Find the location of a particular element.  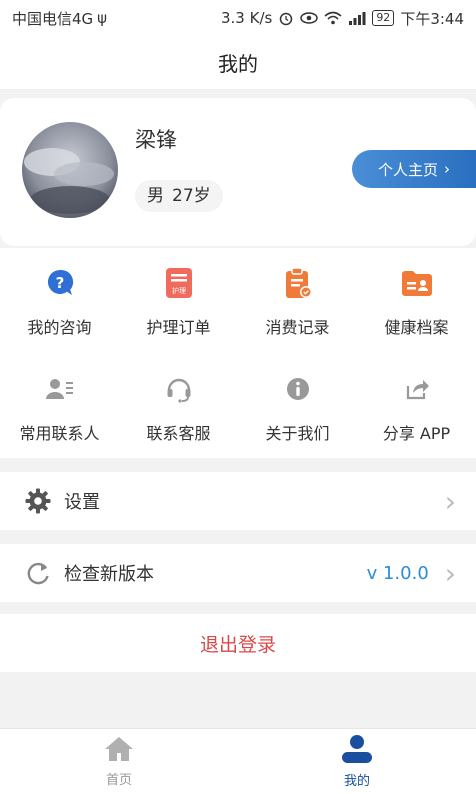

check-version-row: 检查新版本 v 1.0.0 › is located at coordinates (238, 573).